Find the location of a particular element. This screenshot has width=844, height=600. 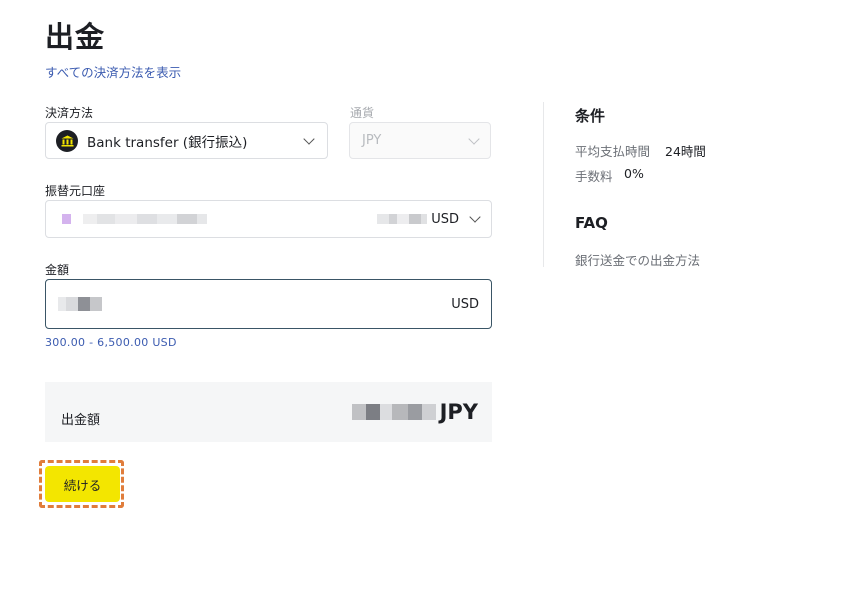

currency-value: JPY is located at coordinates (372, 140).